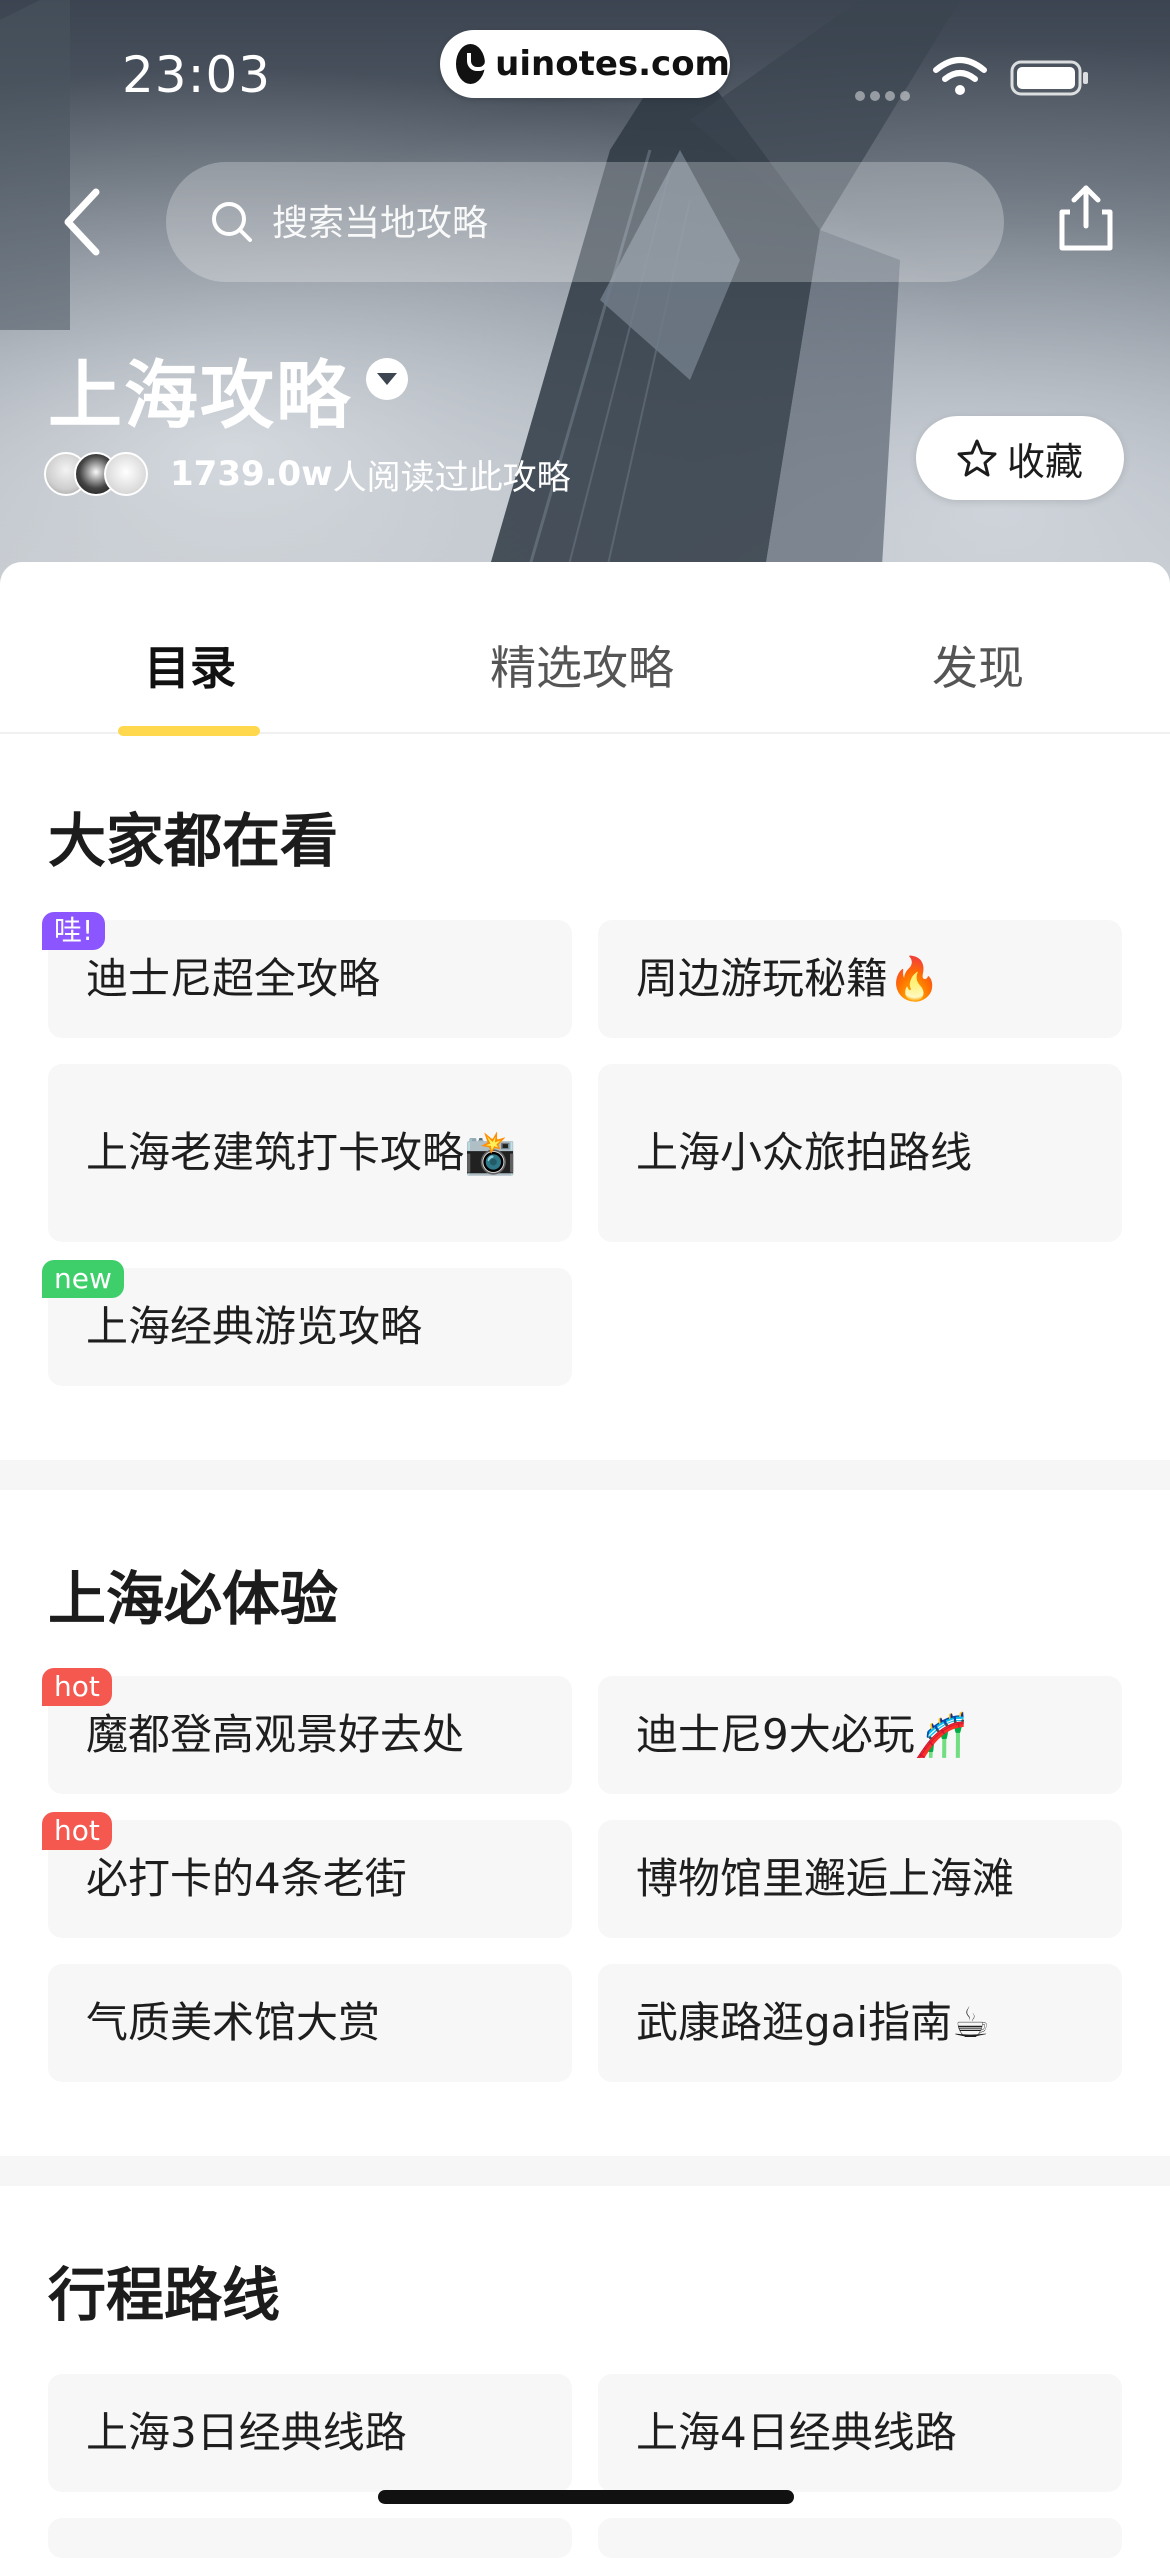 This screenshot has width=1170, height=2558. I want to click on url-text: uinotes.com, so click(612, 64).